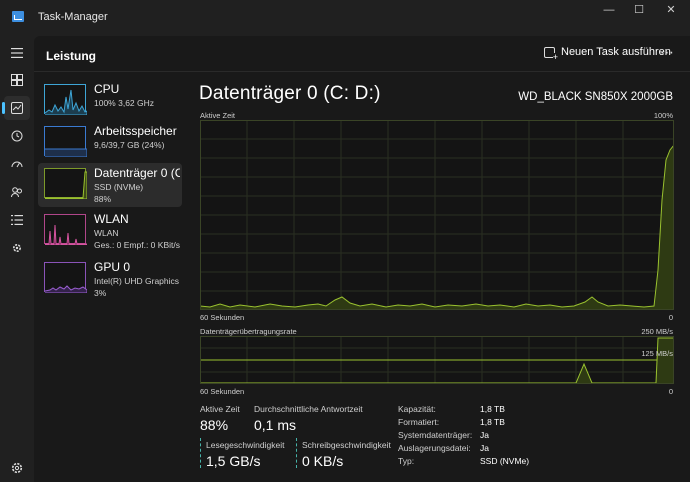  What do you see at coordinates (616, 52) in the screenshot?
I see `new-task-label: Neuen Task ausführen` at bounding box center [616, 52].